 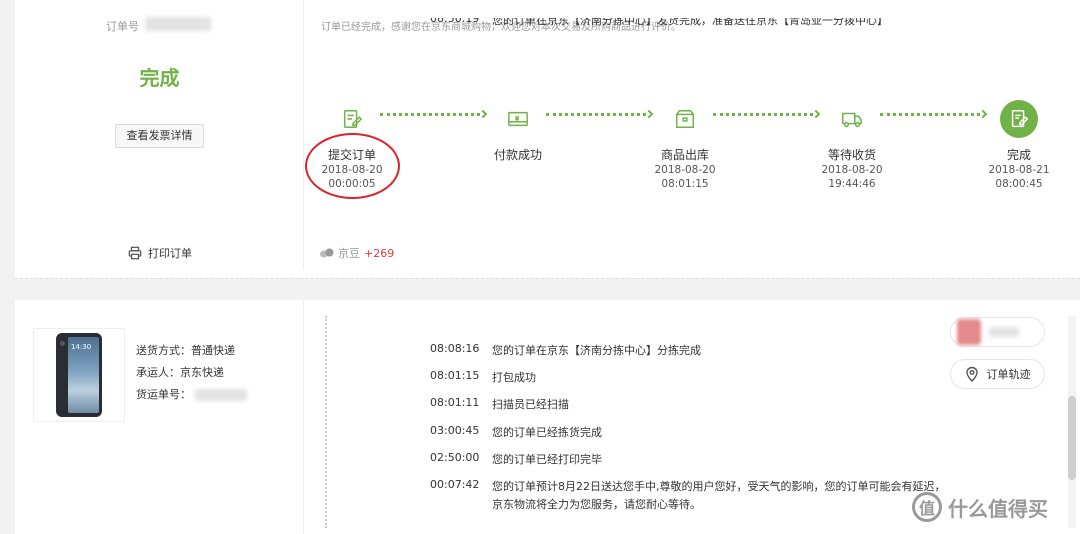 I want to click on log-time: 00:07:42, so click(x=455, y=484).